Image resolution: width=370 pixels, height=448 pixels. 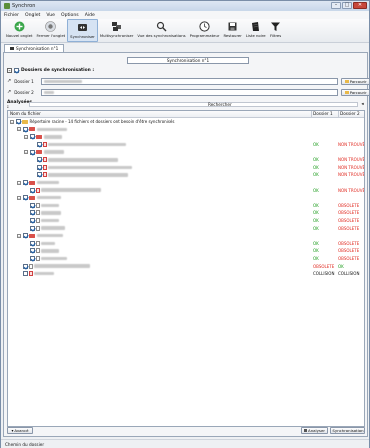 What do you see at coordinates (83, 27) in the screenshot?
I see `synchronize-icon` at bounding box center [83, 27].